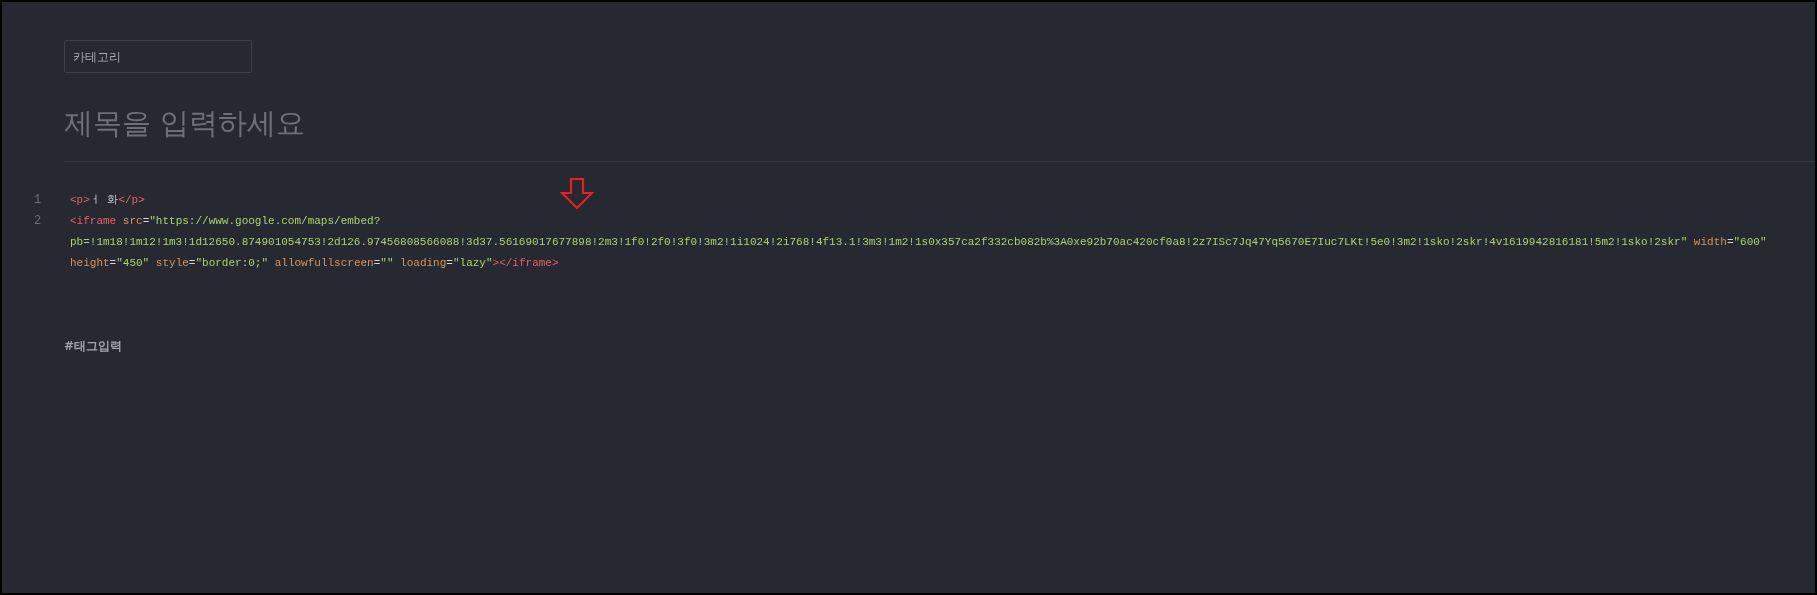  I want to click on title-field: 제목을 입력하세요, so click(414, 123).